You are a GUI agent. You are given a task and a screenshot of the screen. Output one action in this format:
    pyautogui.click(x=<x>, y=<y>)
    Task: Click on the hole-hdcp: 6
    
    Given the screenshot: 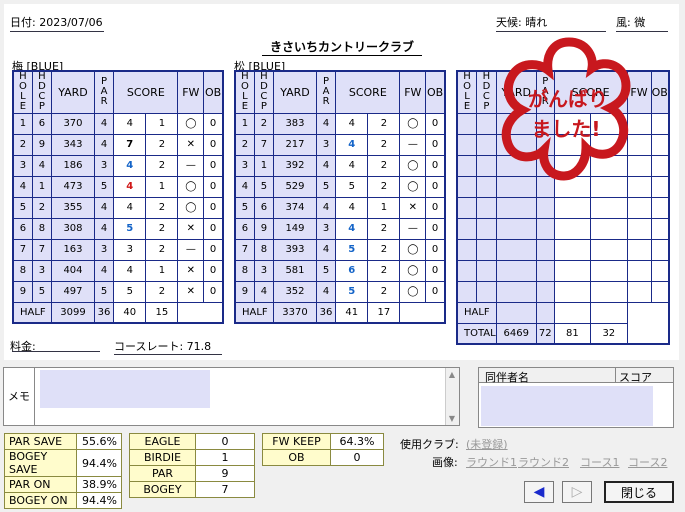 What is the action you would take?
    pyautogui.click(x=264, y=207)
    